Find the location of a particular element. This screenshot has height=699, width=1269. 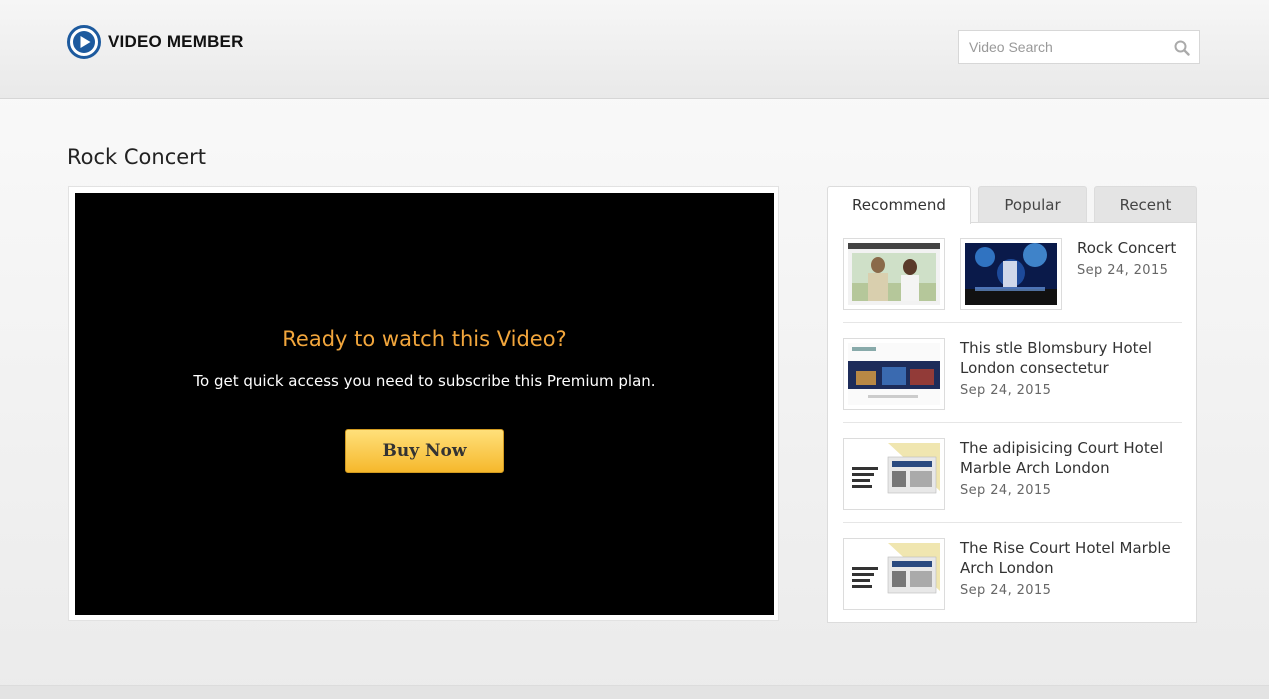

search-icon is located at coordinates (1182, 48).